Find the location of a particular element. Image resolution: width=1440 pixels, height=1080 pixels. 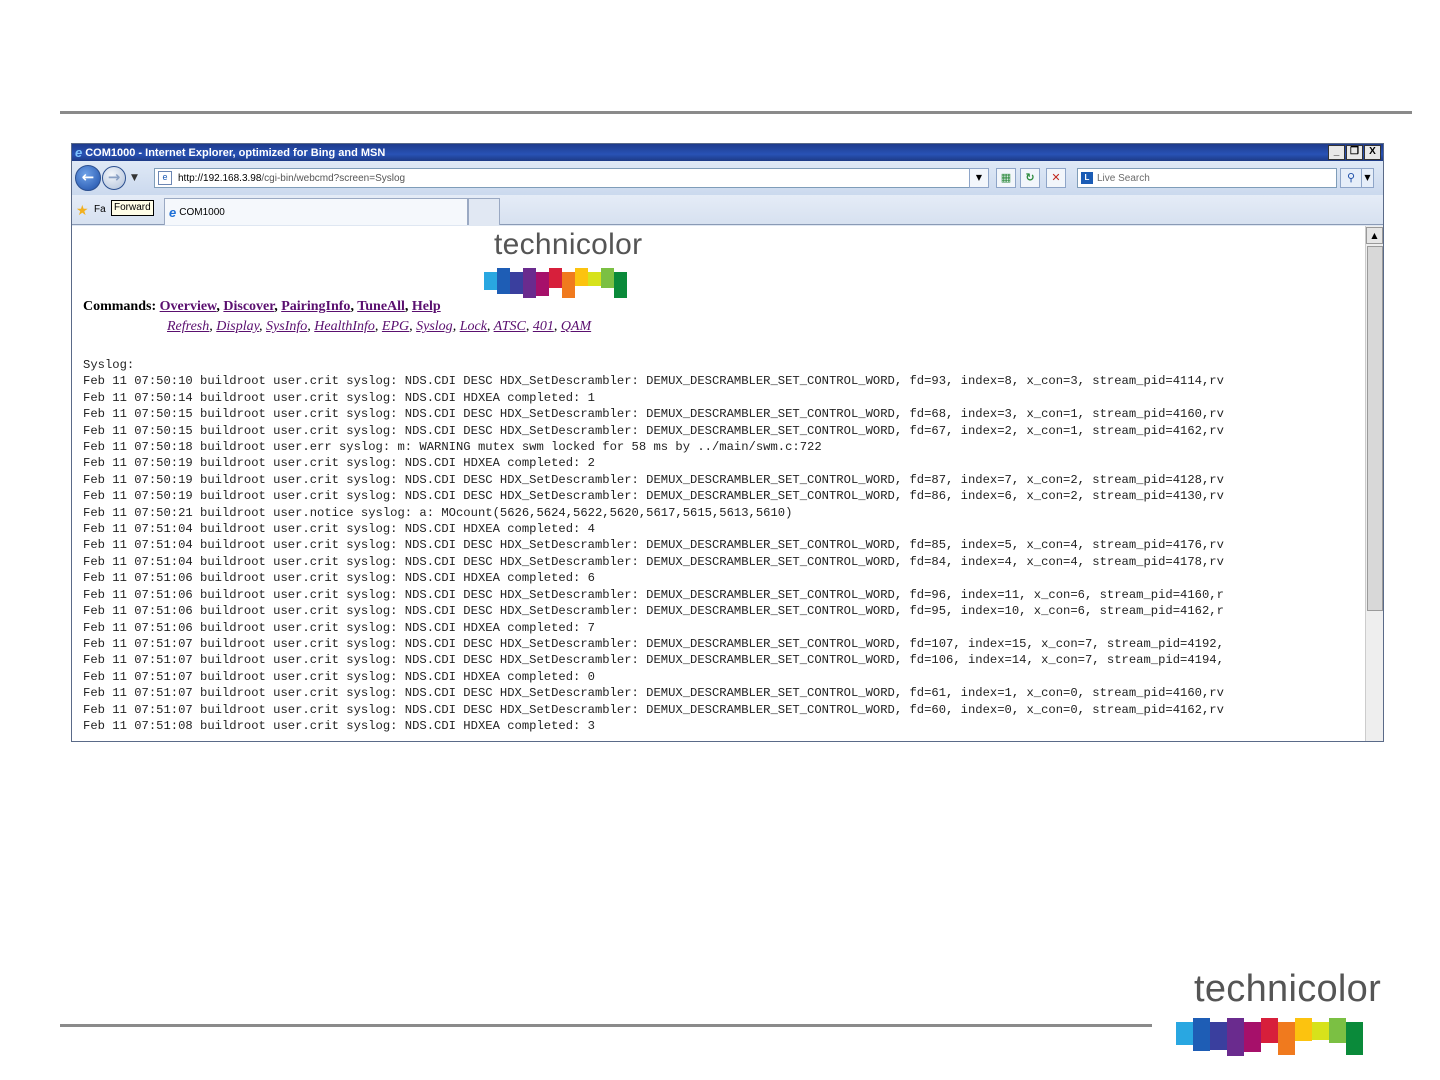

restore-button: ❐ is located at coordinates (1354, 152).